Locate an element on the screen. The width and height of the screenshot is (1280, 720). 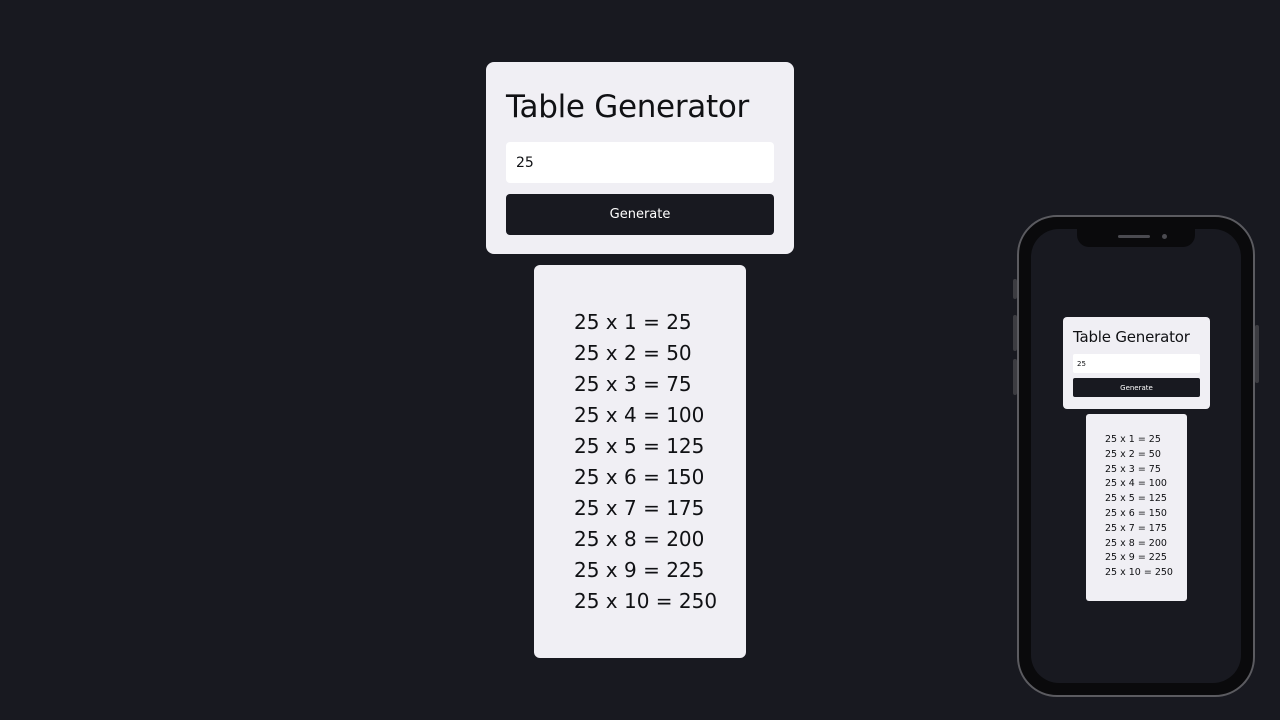
page-title: Table Generator is located at coordinates (627, 107).